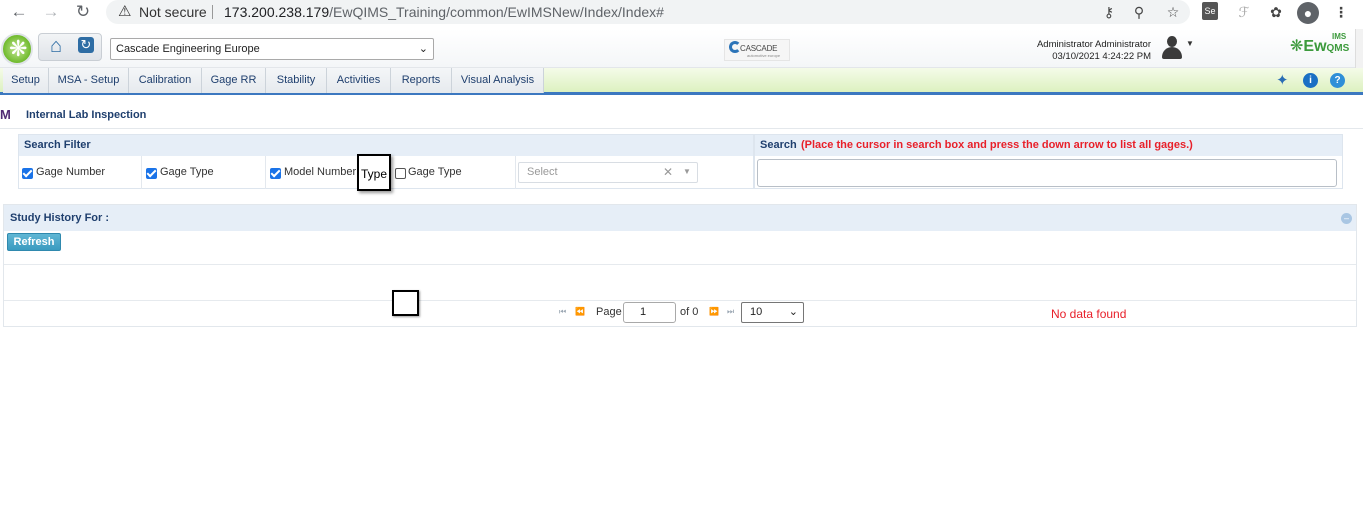  Describe the element at coordinates (359, 80) in the screenshot. I see `menu-activities: Activities` at that location.